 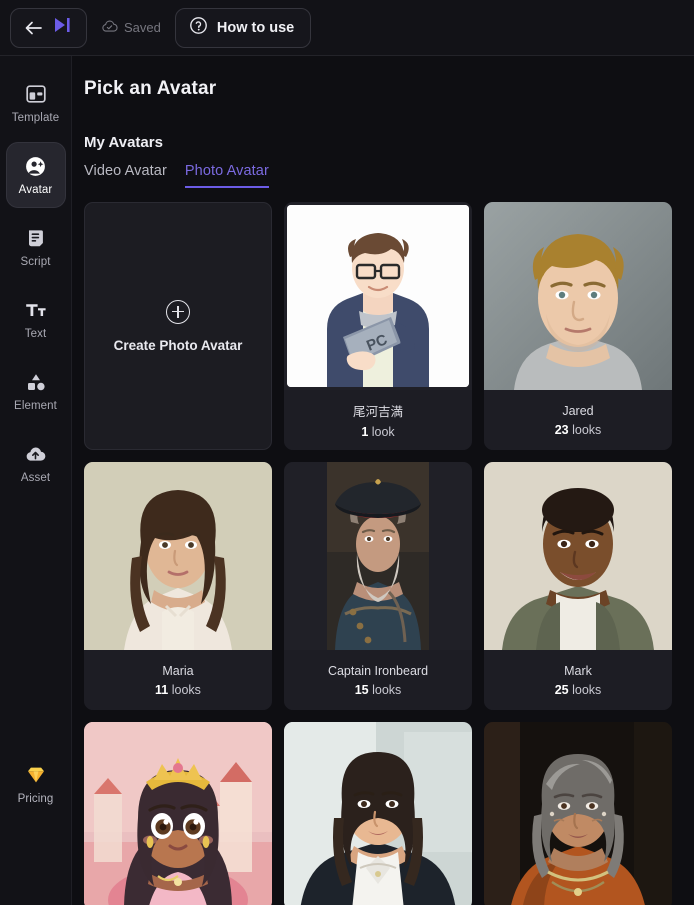 I want to click on cloud-check-icon, so click(x=109, y=27).